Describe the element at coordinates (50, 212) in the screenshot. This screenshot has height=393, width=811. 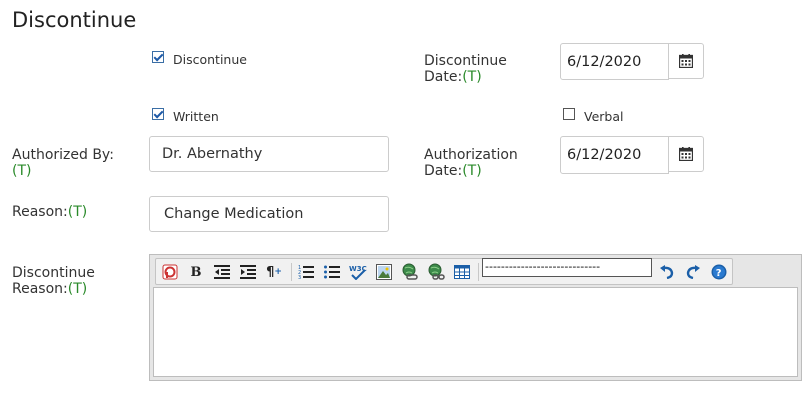
I see `reason-label: Reason:(T)` at that location.